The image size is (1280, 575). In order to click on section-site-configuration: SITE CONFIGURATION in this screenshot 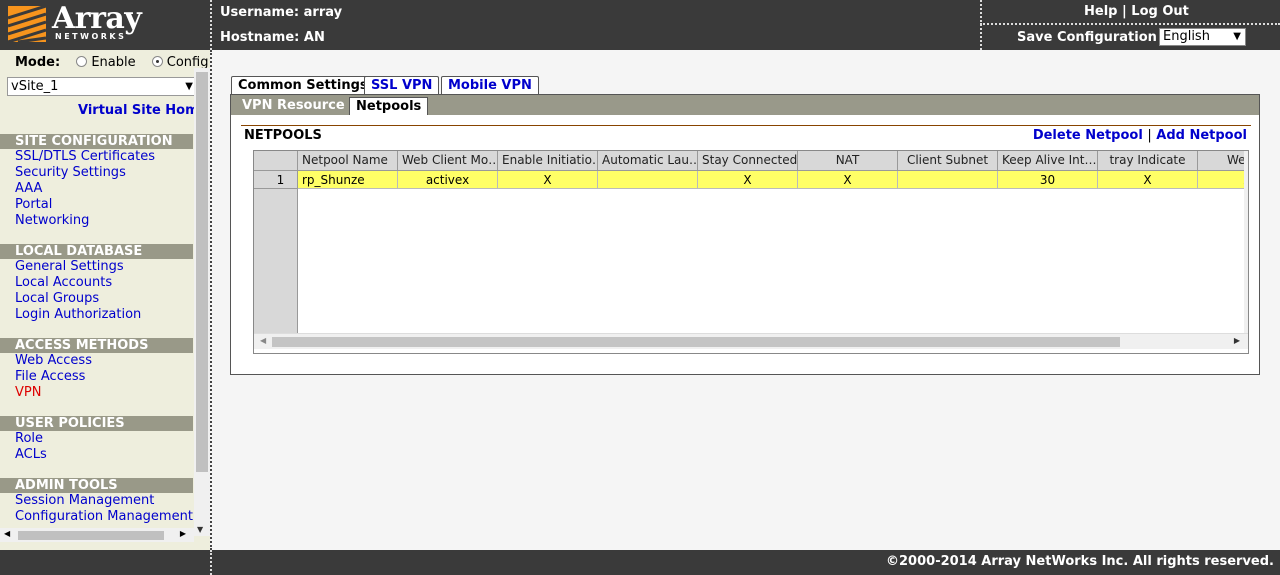, I will do `click(96, 141)`.